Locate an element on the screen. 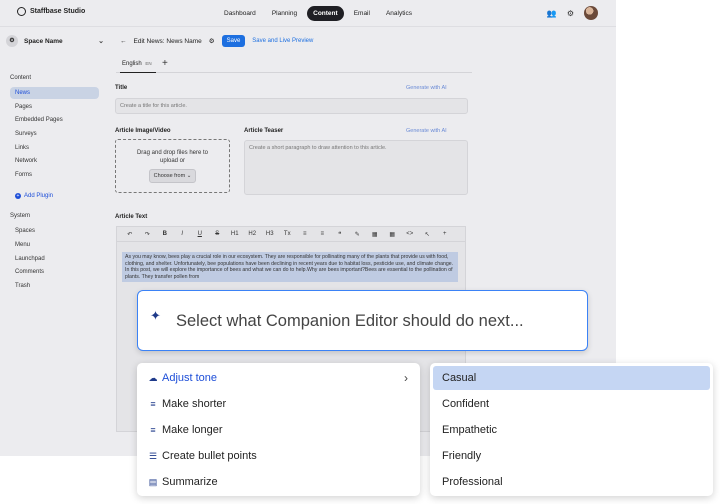 This screenshot has width=720, height=504. nav-email: Email is located at coordinates (362, 13).